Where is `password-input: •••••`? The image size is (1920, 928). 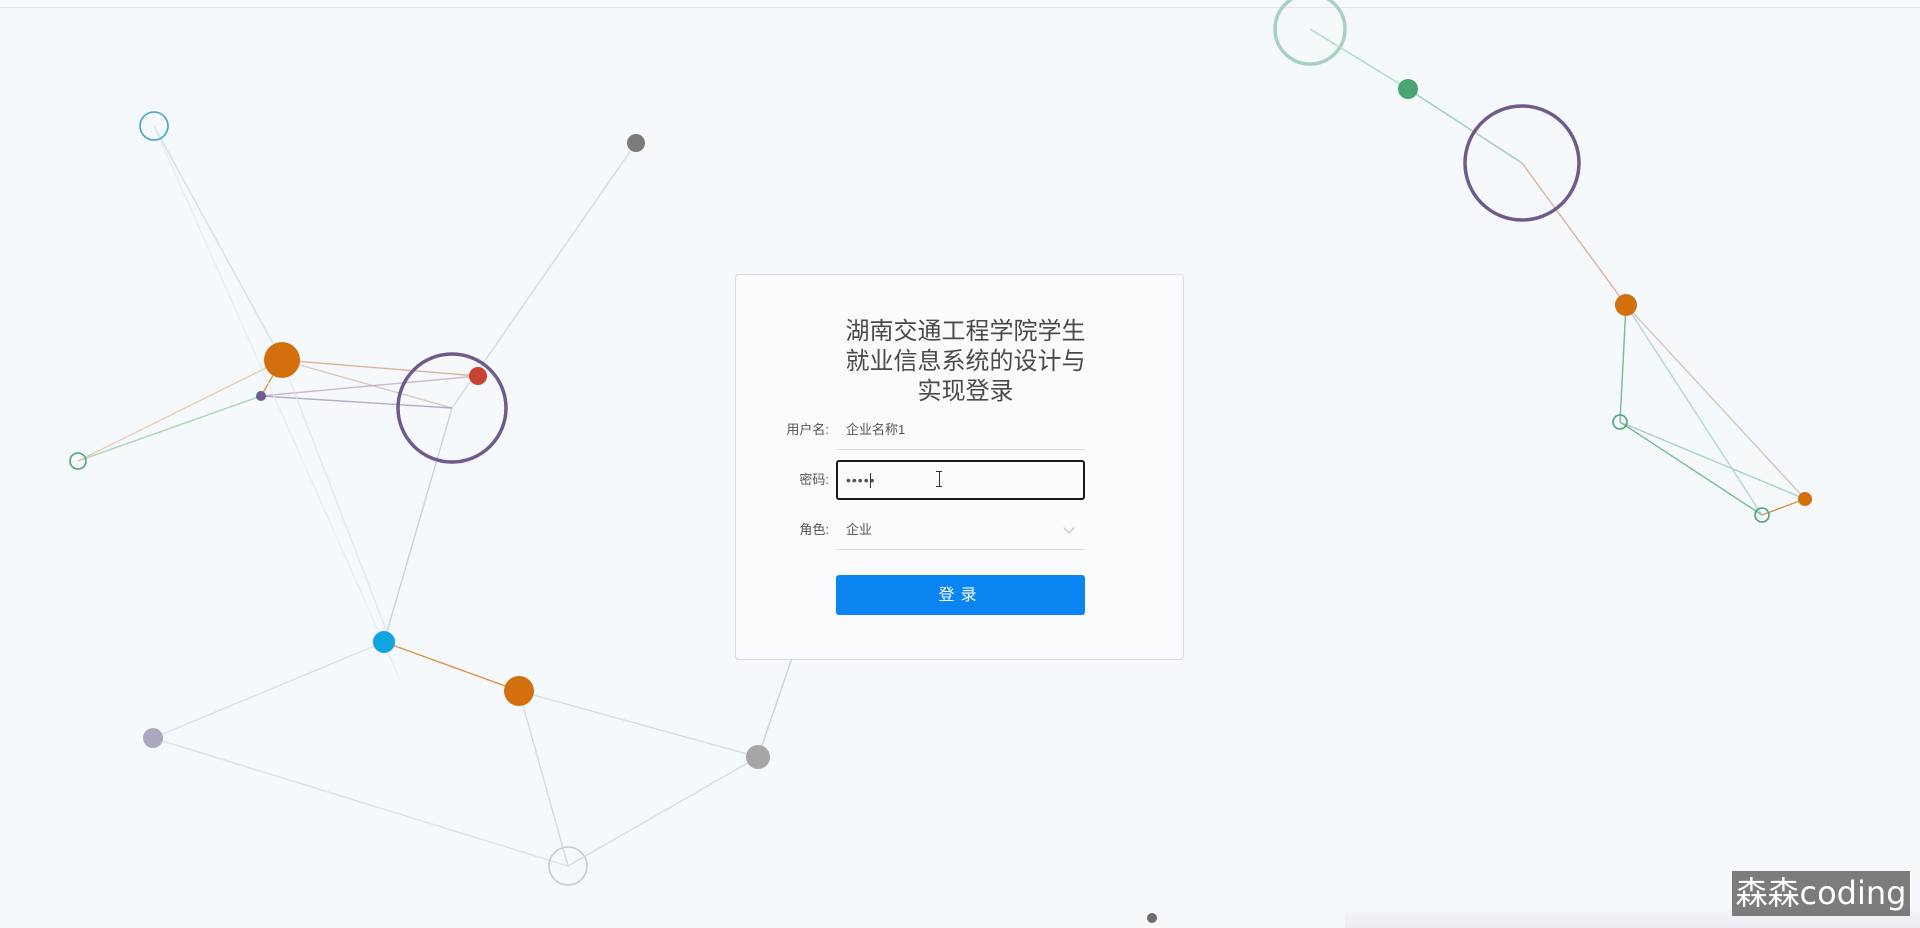 password-input: ••••• is located at coordinates (960, 480).